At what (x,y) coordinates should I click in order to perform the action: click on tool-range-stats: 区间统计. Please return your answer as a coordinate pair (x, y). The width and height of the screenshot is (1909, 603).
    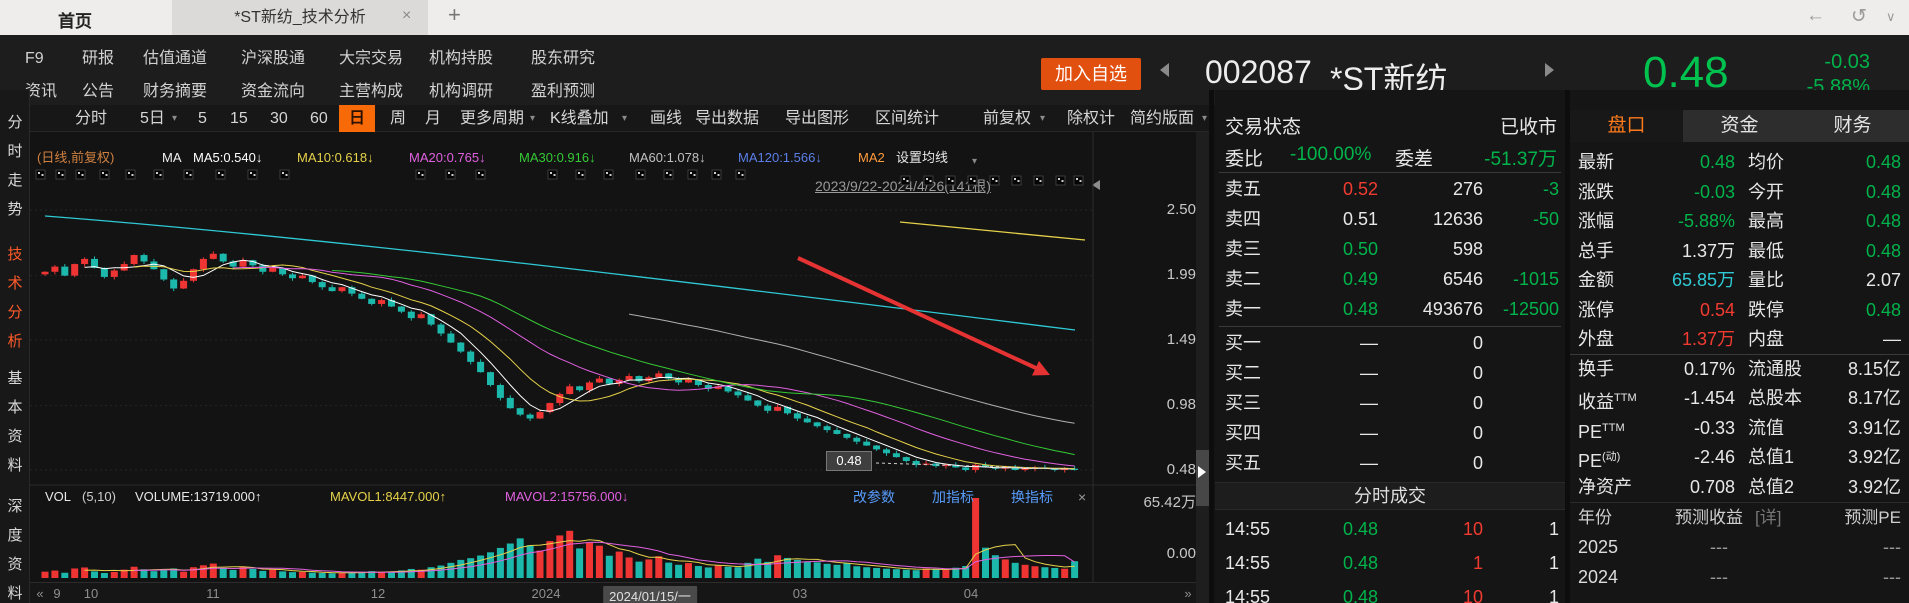
    Looking at the image, I should click on (907, 118).